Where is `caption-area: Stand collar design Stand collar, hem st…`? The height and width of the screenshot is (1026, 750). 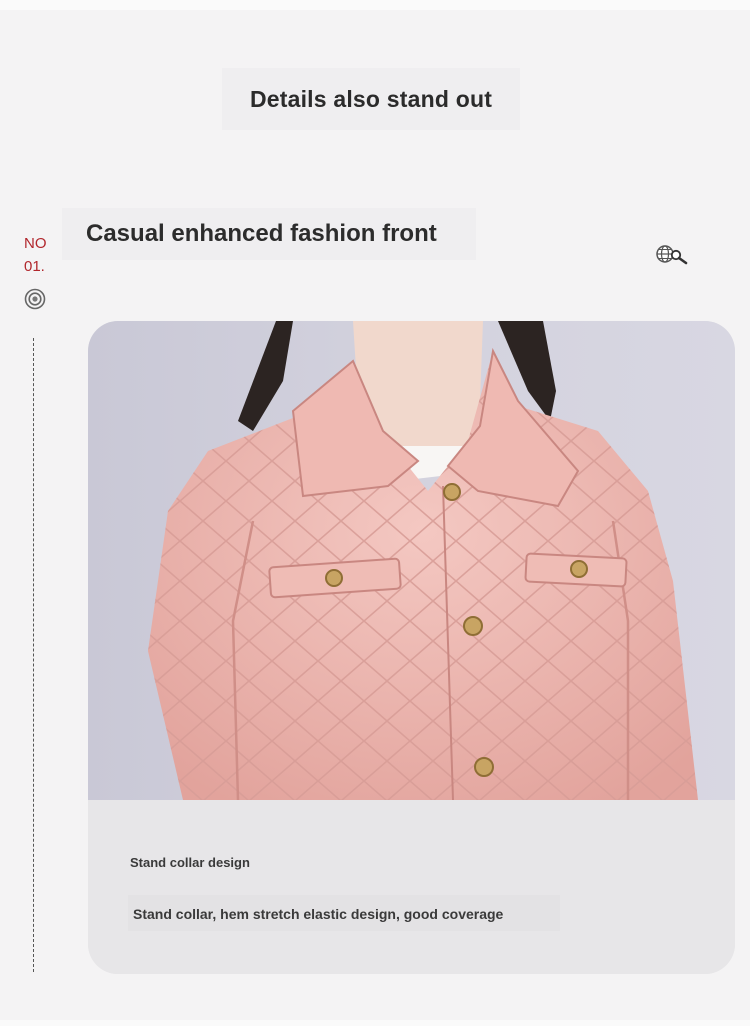
caption-area: Stand collar design Stand collar, hem st… is located at coordinates (411, 887).